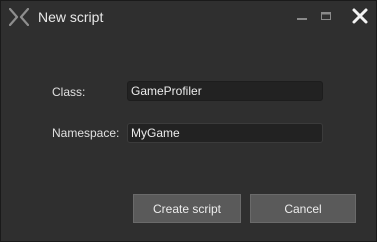  Describe the element at coordinates (188, 17) in the screenshot. I see `title-bar: New script` at that location.